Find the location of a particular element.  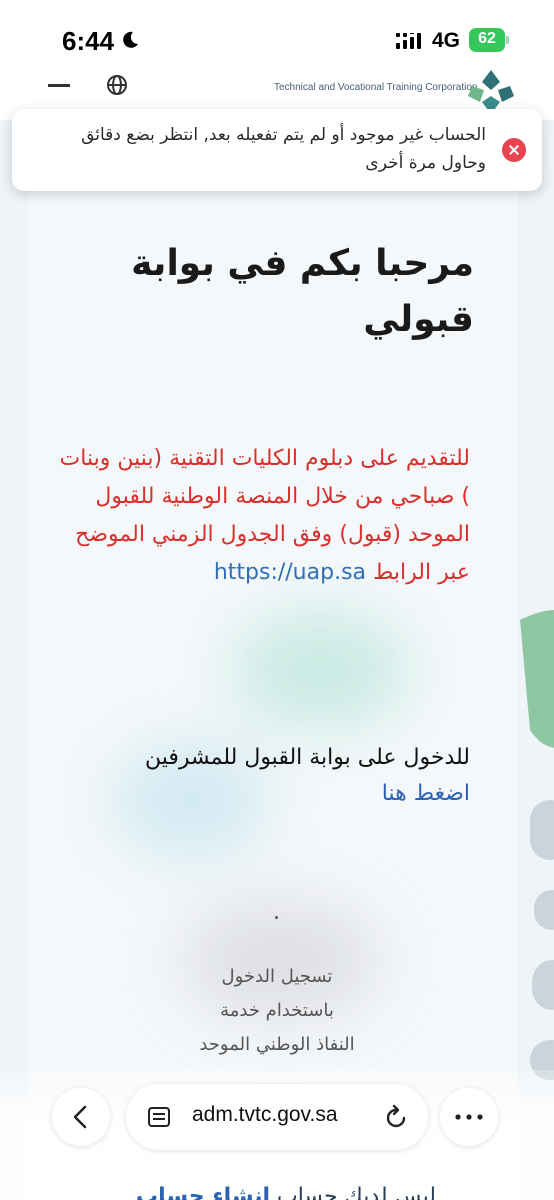

apply-link: https://uap.sa is located at coordinates (290, 572).